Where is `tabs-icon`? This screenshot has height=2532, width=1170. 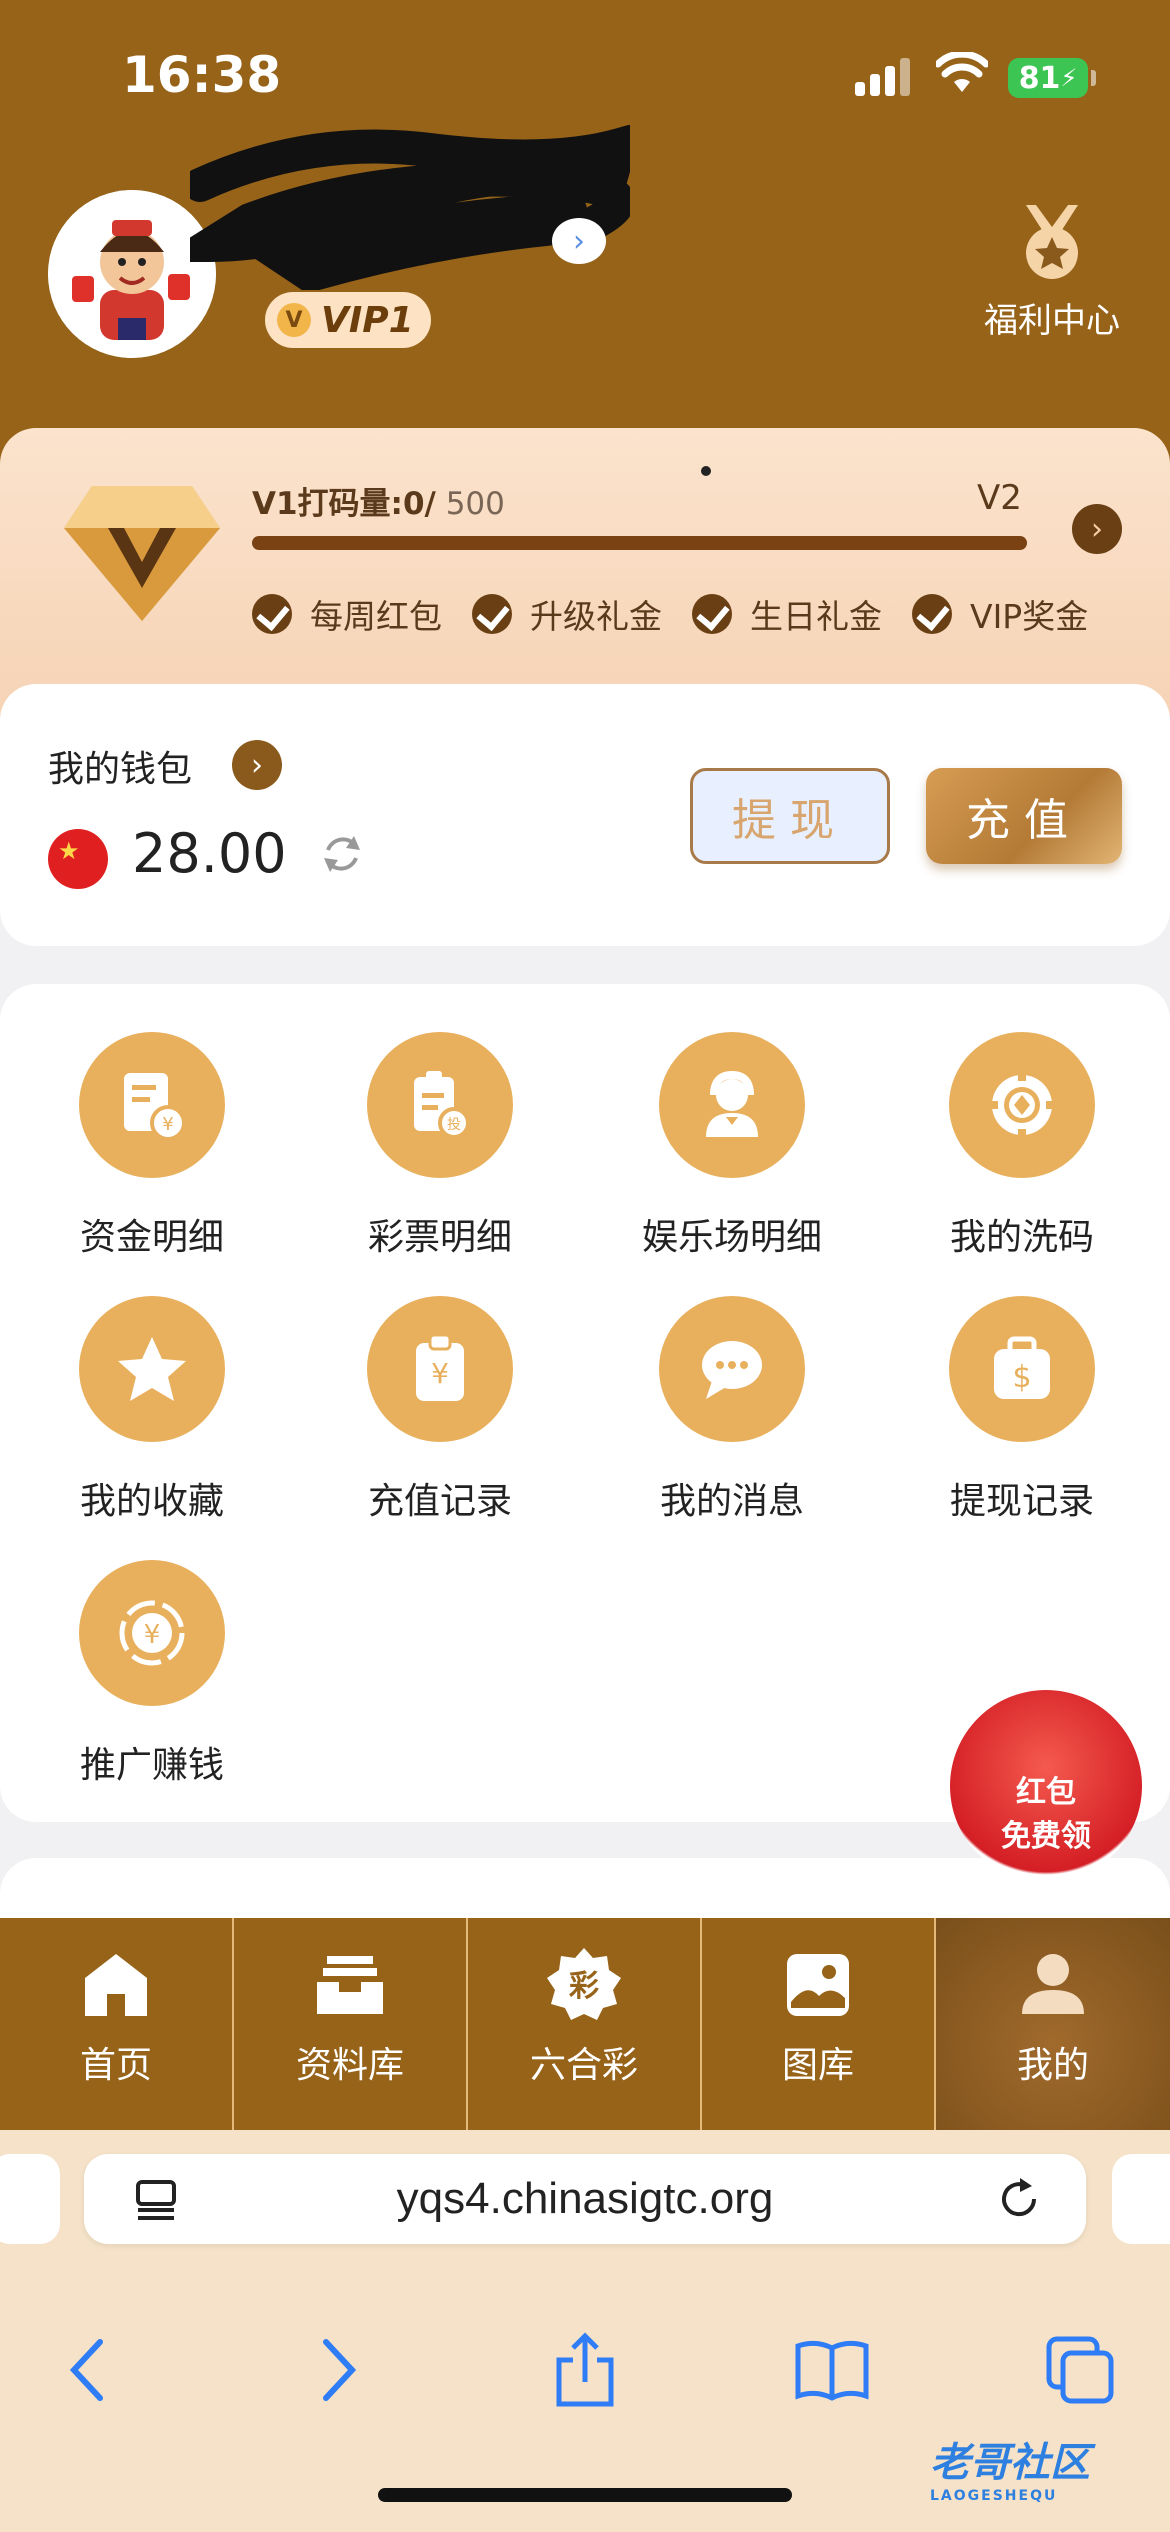 tabs-icon is located at coordinates (1080, 2370).